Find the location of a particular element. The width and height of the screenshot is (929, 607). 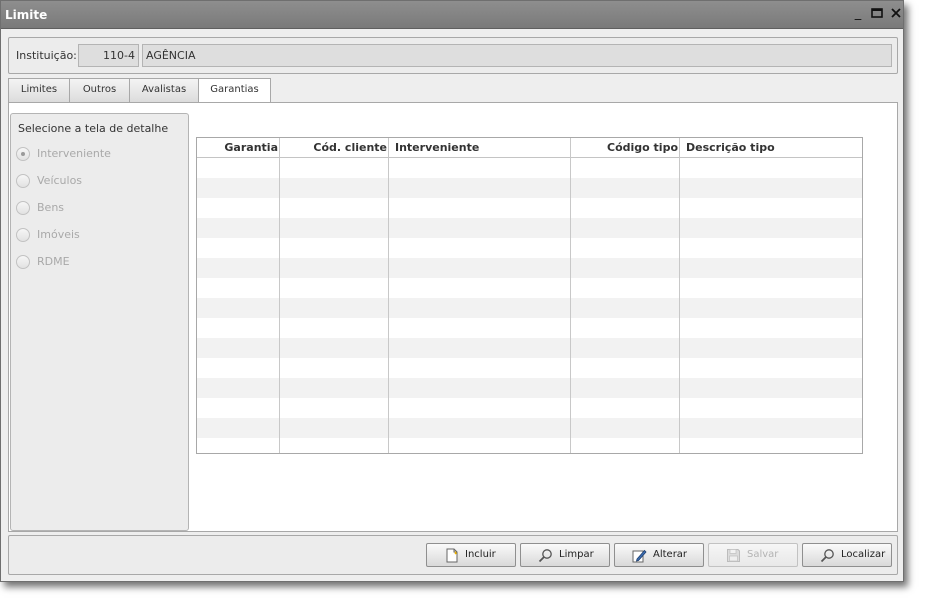

title-bar: Limite _ is located at coordinates (452, 15).